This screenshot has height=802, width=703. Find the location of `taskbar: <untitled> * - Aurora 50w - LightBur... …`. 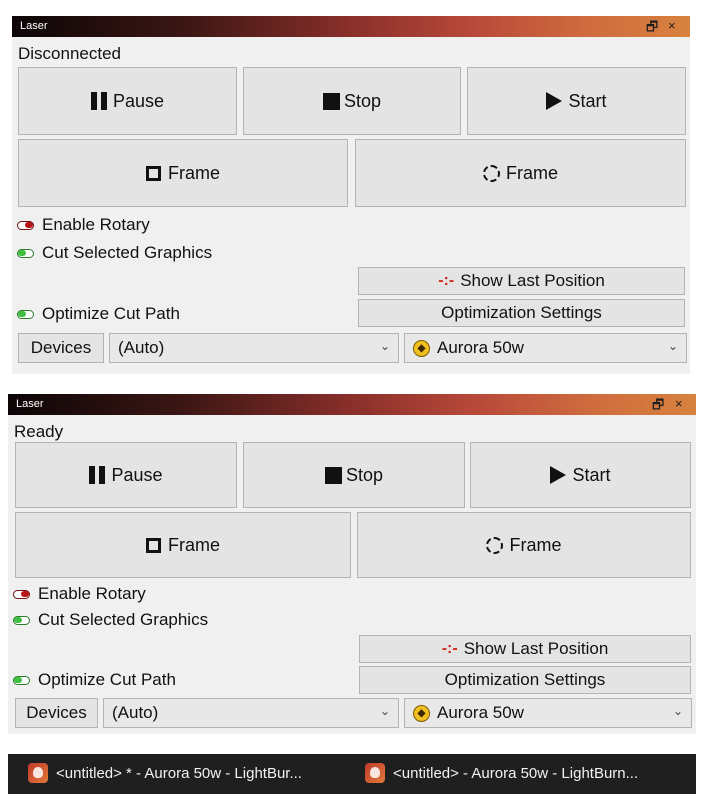

taskbar: <untitled> * - Aurora 50w - LightBur... … is located at coordinates (352, 774).